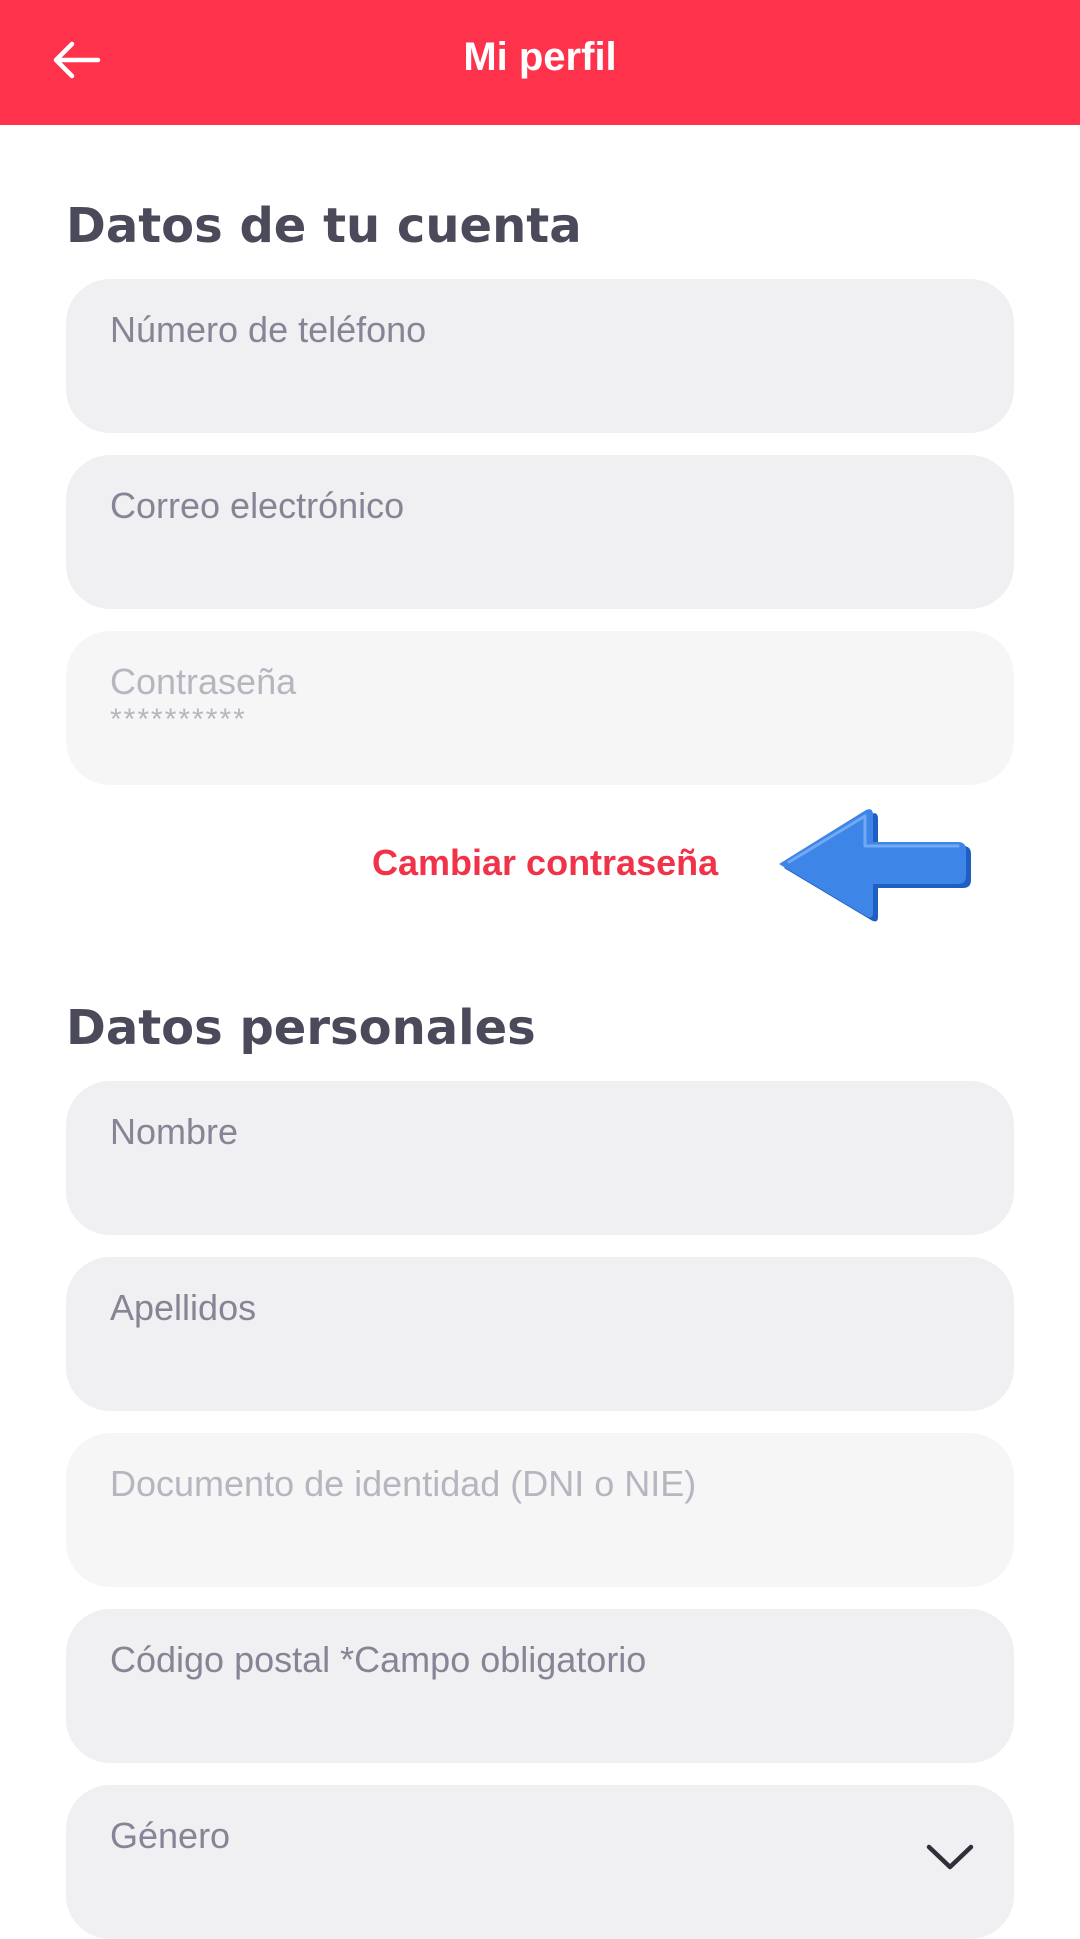 The width and height of the screenshot is (1080, 1939). I want to click on phone-field-label: Número de teléfono, so click(268, 329).